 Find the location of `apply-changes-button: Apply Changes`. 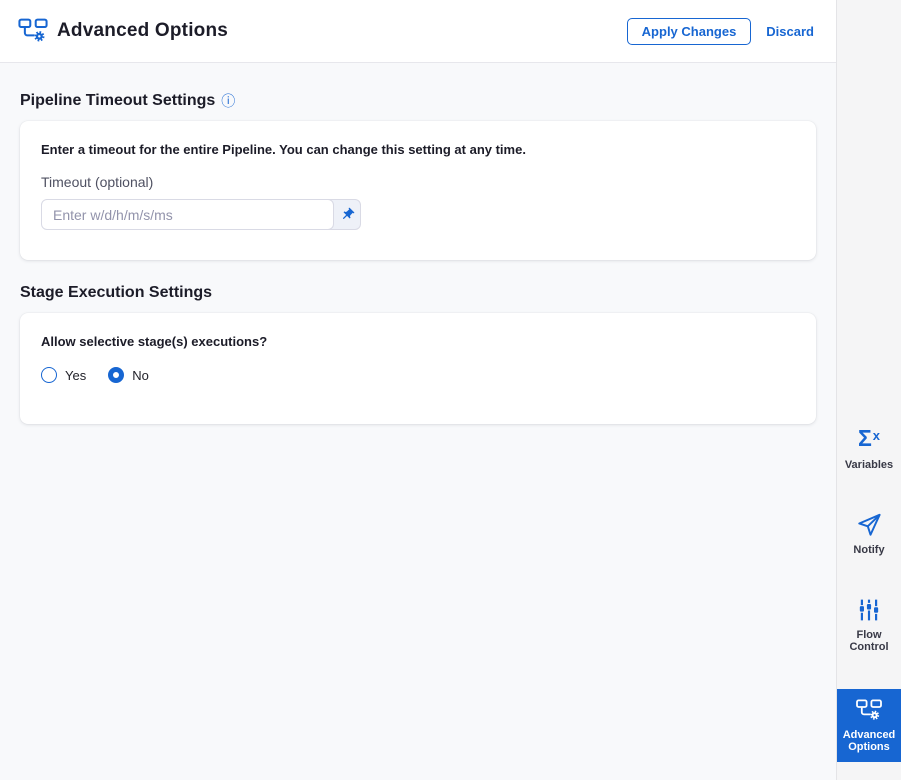

apply-changes-button: Apply Changes is located at coordinates (689, 31).